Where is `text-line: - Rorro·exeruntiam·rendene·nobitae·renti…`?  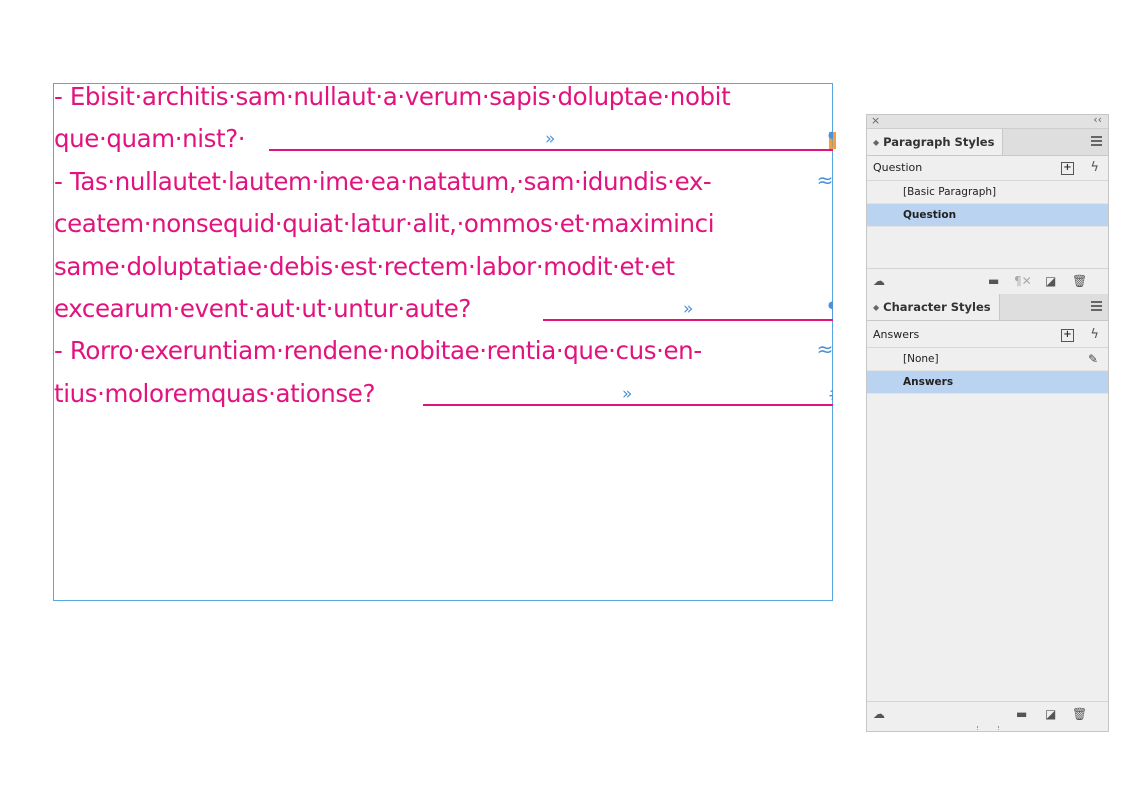
text-line: - Rorro·exeruntiam·rendene·nobitae·renti… is located at coordinates (443, 351).